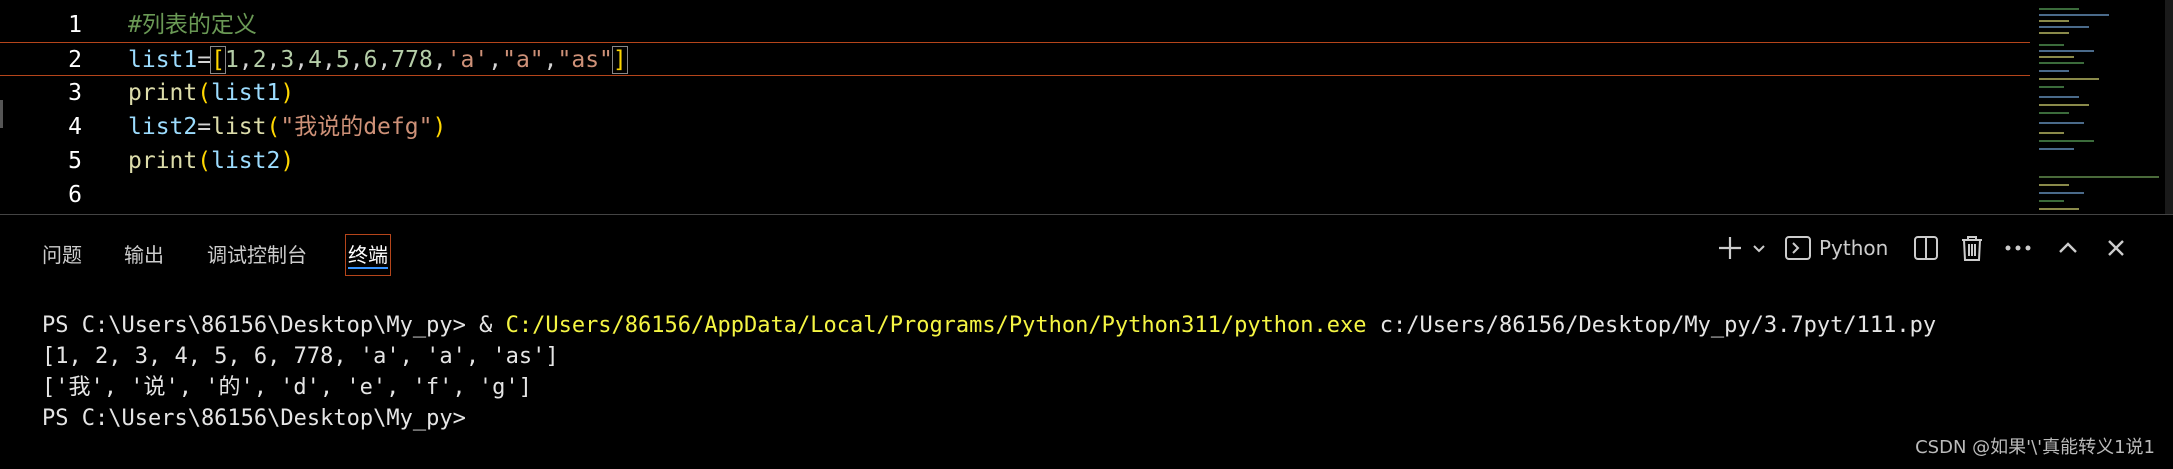 The height and width of the screenshot is (469, 2173). I want to click on tab-terminal: 终端, so click(368, 255).